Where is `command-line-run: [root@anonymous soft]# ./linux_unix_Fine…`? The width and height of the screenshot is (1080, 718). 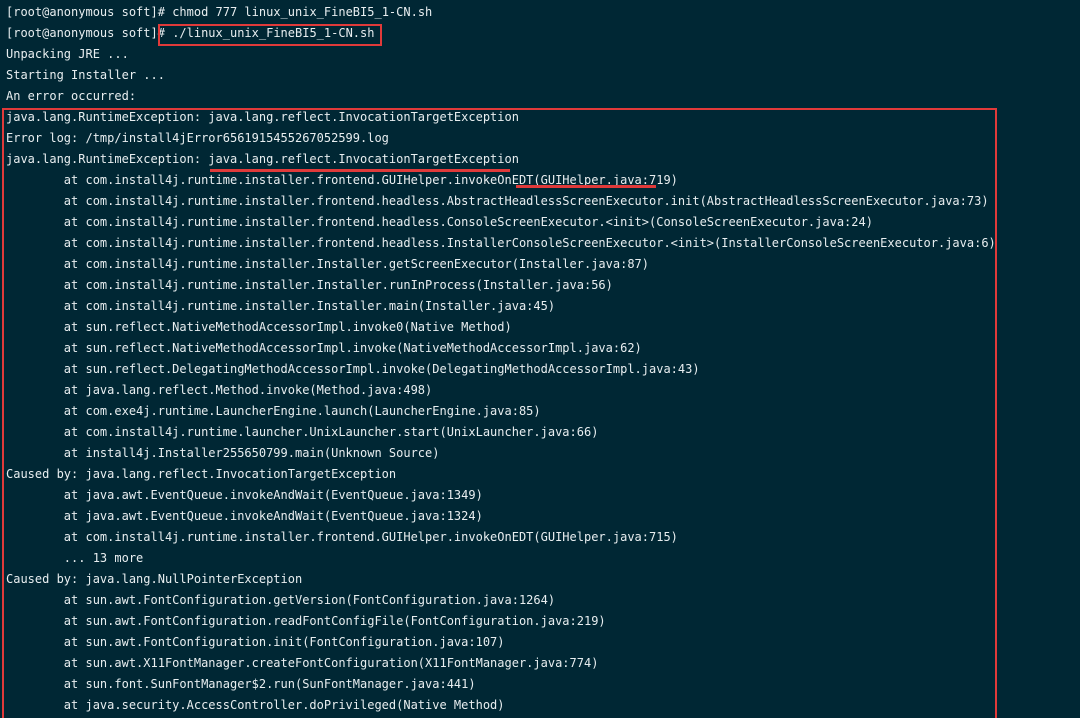
command-line-run: [root@anonymous soft]# ./linux_unix_Fine… is located at coordinates (190, 33).